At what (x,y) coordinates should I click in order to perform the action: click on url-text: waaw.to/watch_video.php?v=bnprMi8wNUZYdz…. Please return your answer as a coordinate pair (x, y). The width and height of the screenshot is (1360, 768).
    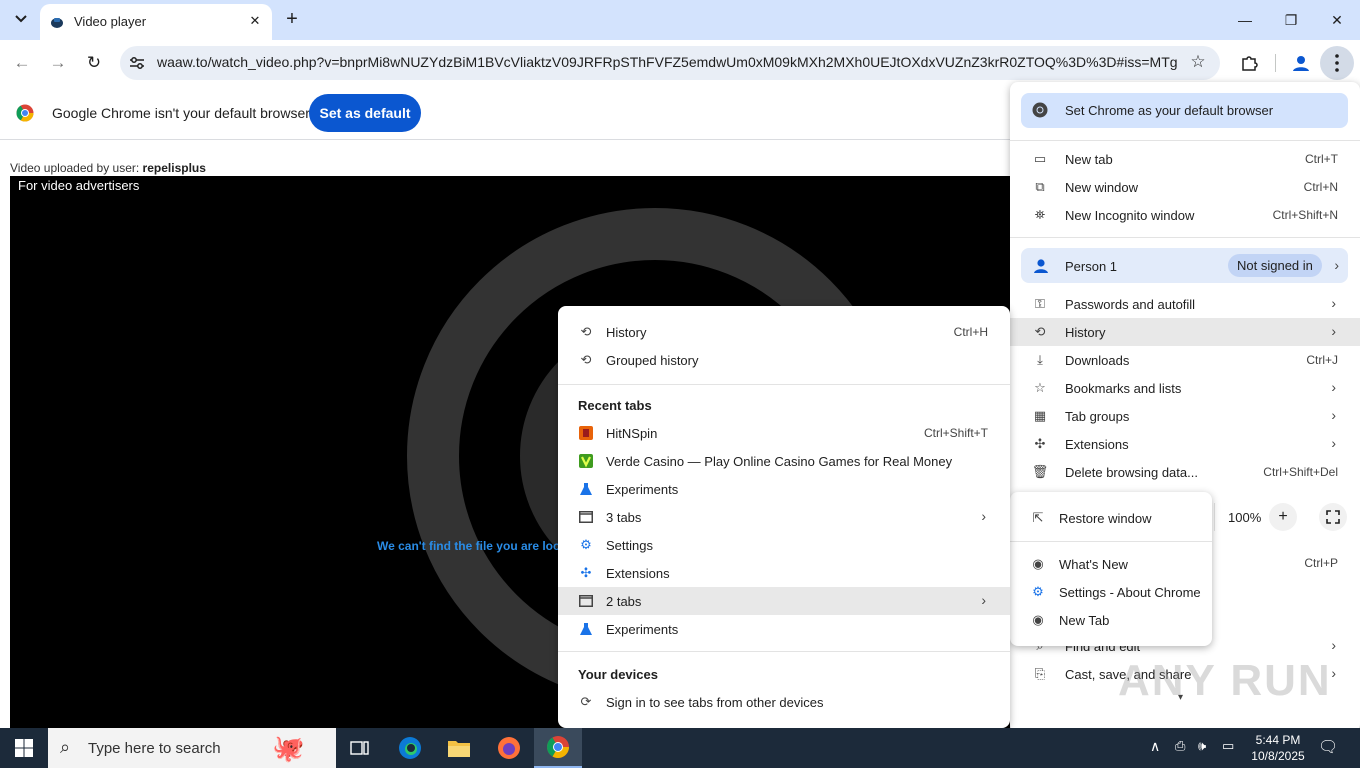
    Looking at the image, I should click on (667, 62).